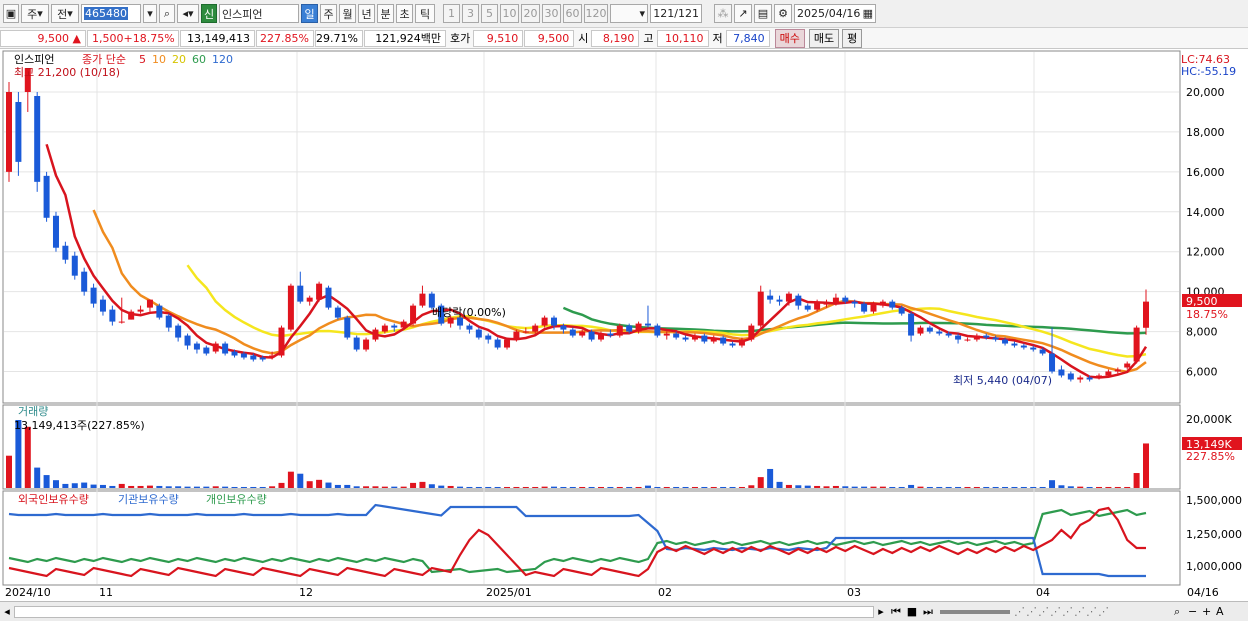 This screenshot has height=621, width=1248. Describe the element at coordinates (912, 611) in the screenshot. I see `stop-icon: ■` at that location.